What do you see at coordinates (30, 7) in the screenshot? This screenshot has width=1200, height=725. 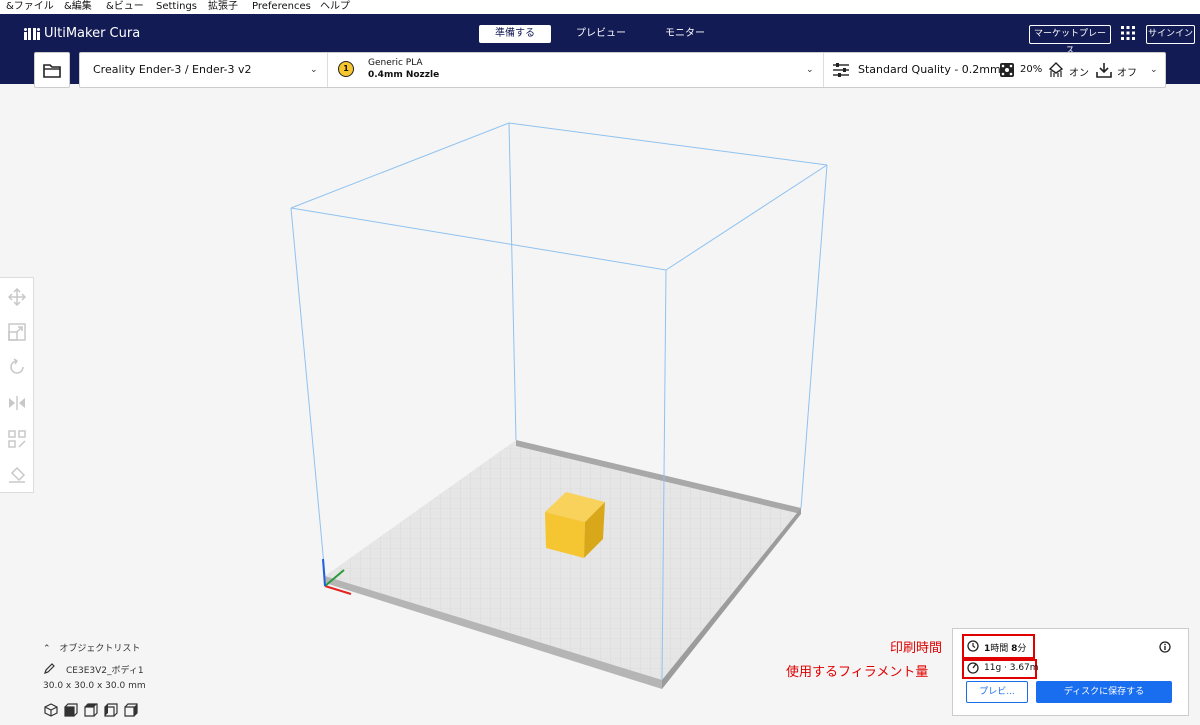 I see `menu-file: &ファイル` at bounding box center [30, 7].